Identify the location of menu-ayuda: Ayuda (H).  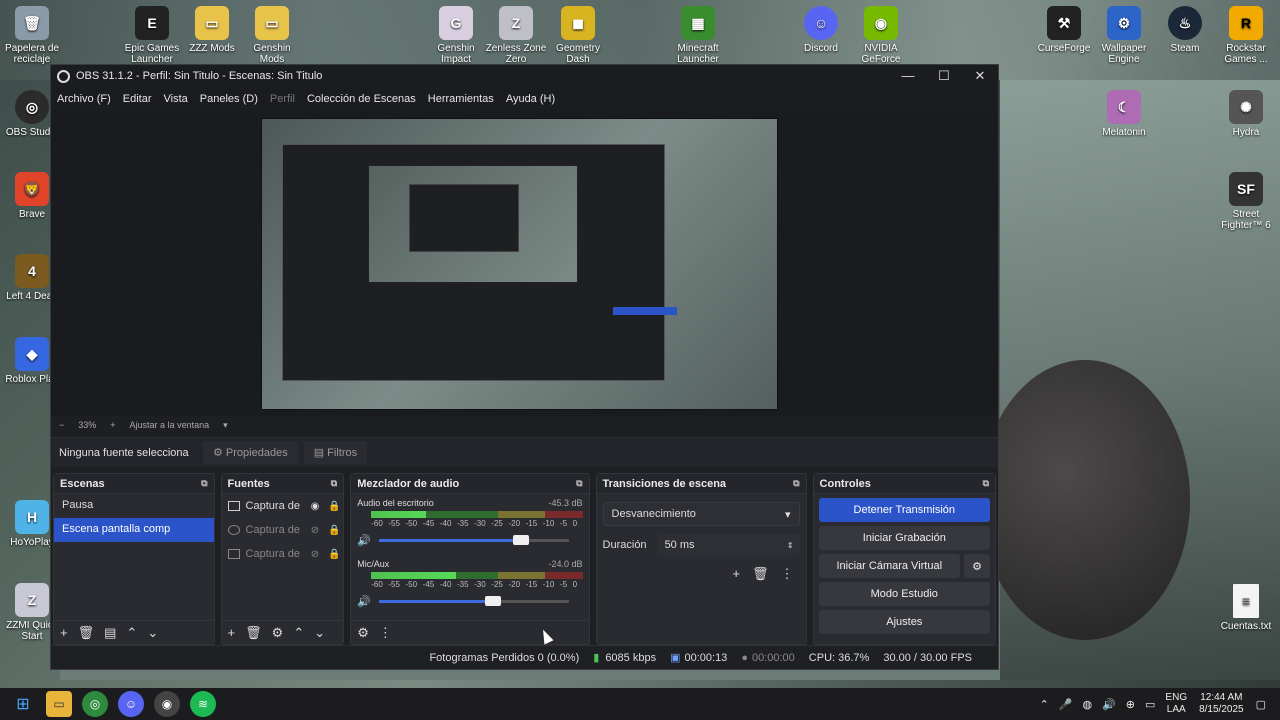
(530, 99).